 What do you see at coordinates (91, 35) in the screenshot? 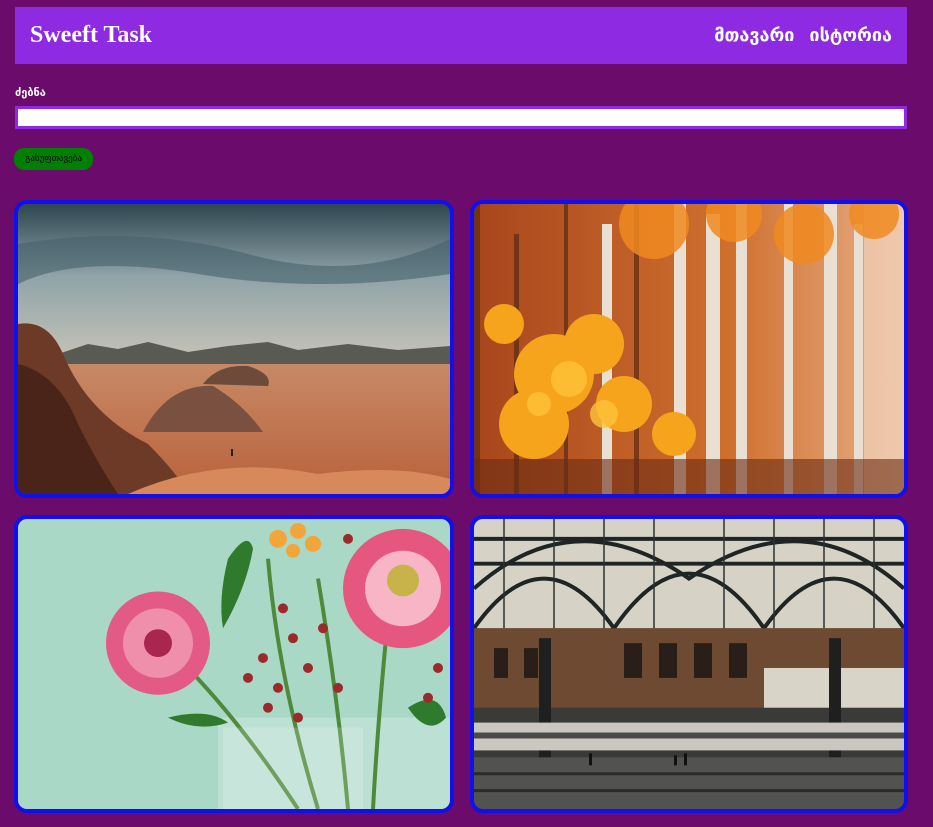
I see `brand-title: Sweeft Task` at bounding box center [91, 35].